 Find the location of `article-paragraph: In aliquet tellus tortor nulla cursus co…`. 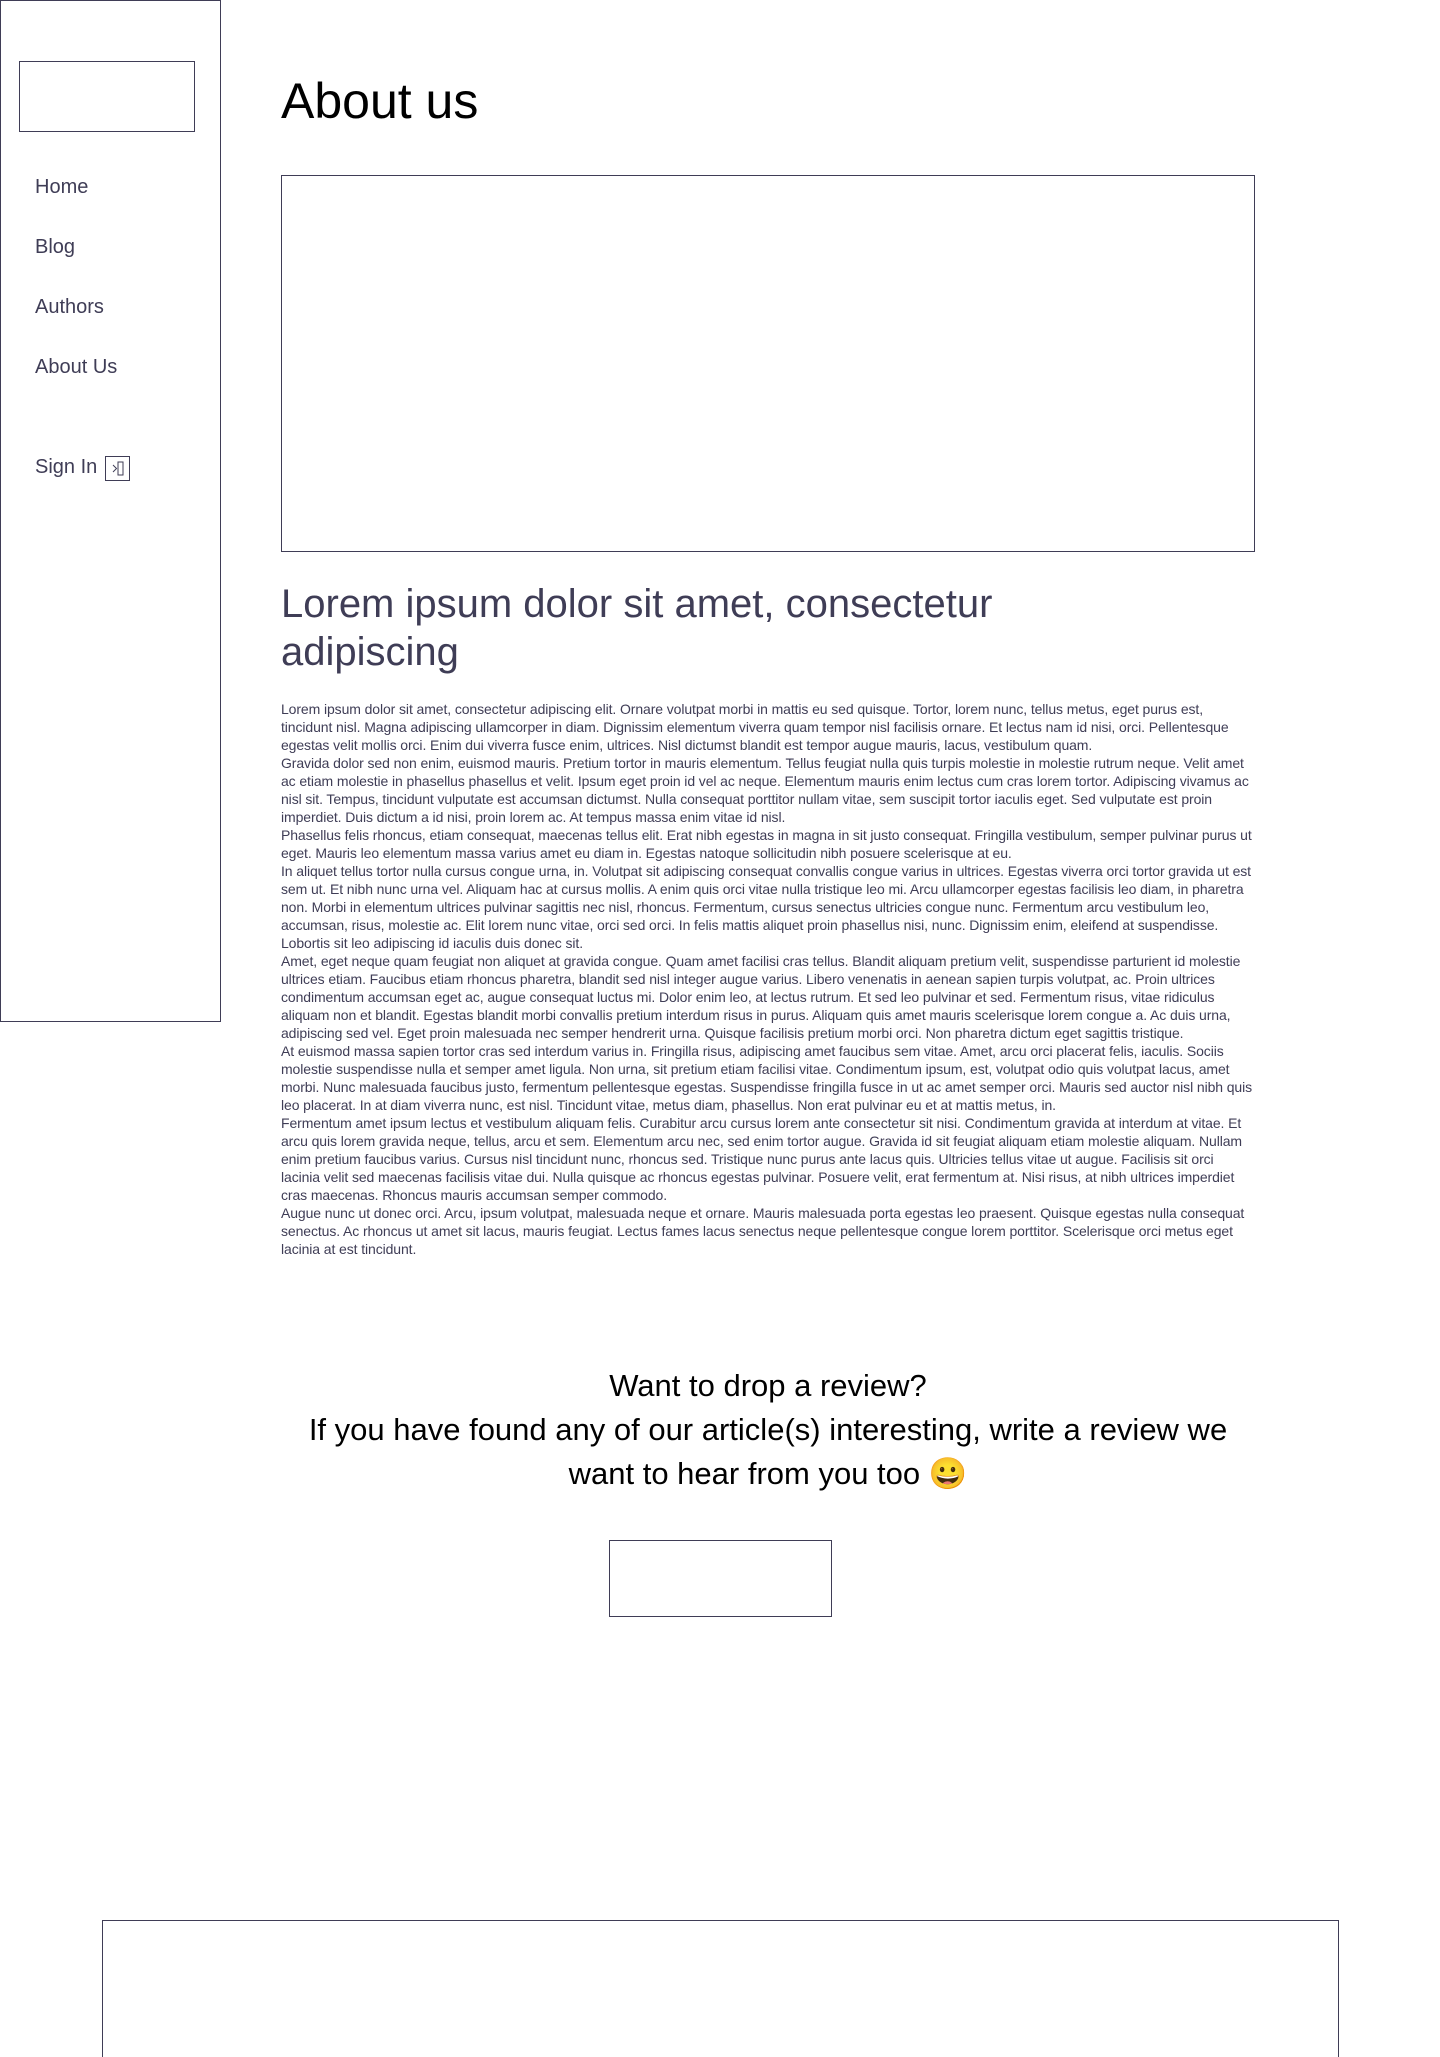

article-paragraph: In aliquet tellus tortor nulla cursus co… is located at coordinates (766, 907).